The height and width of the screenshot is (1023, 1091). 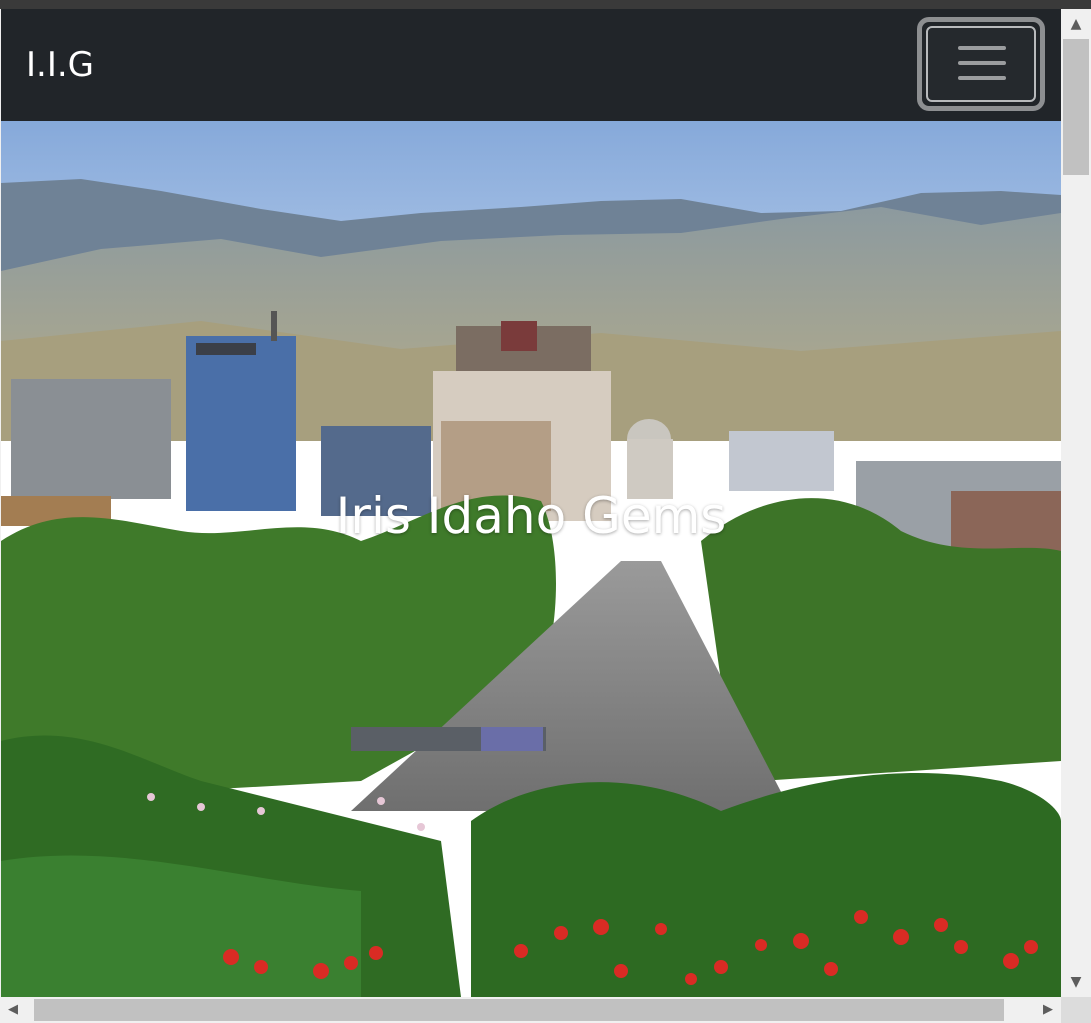 What do you see at coordinates (1048, 1010) in the screenshot?
I see `scroll-right-arrow-icon: ▶` at bounding box center [1048, 1010].